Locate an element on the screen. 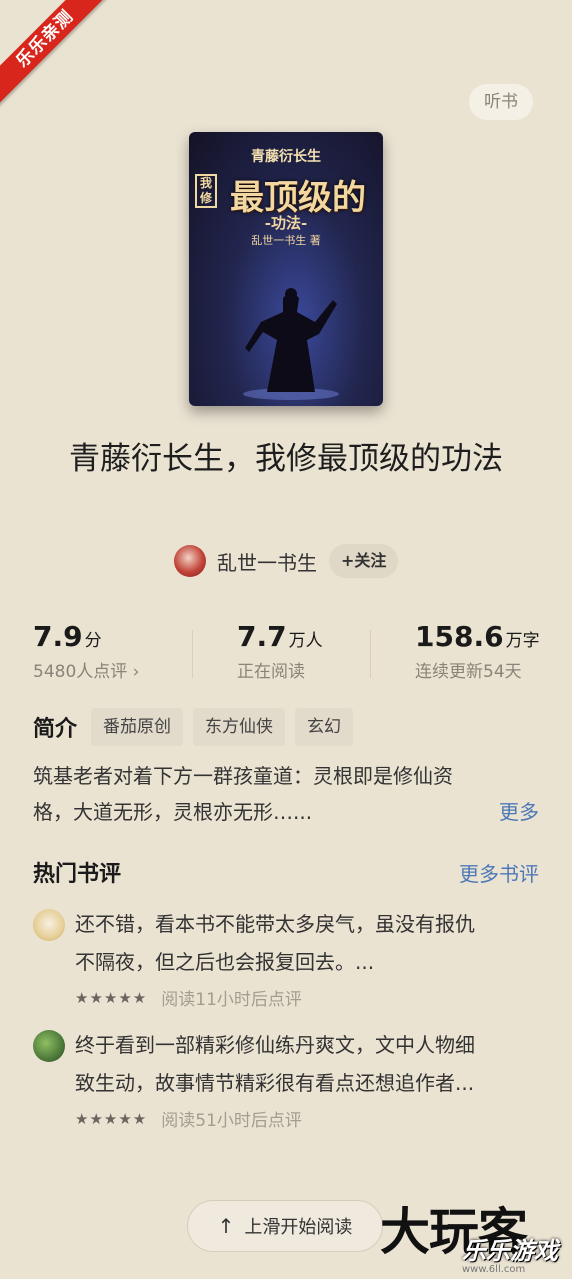 The width and height of the screenshot is (572, 1279). score-count-link: 5480人点评 › is located at coordinates (86, 669).